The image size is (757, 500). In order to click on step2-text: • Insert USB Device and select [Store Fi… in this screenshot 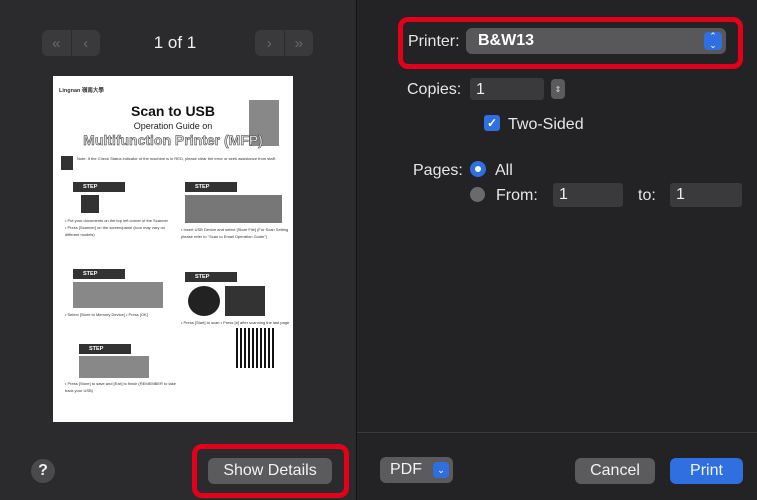, I will do `click(235, 233)`.